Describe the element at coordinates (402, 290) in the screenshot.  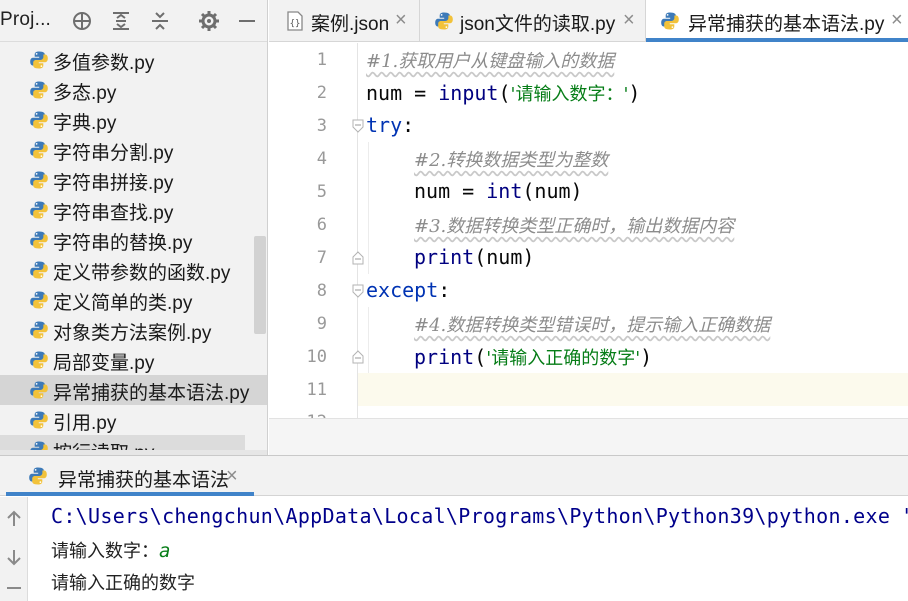
I see `code-keyword: except` at that location.